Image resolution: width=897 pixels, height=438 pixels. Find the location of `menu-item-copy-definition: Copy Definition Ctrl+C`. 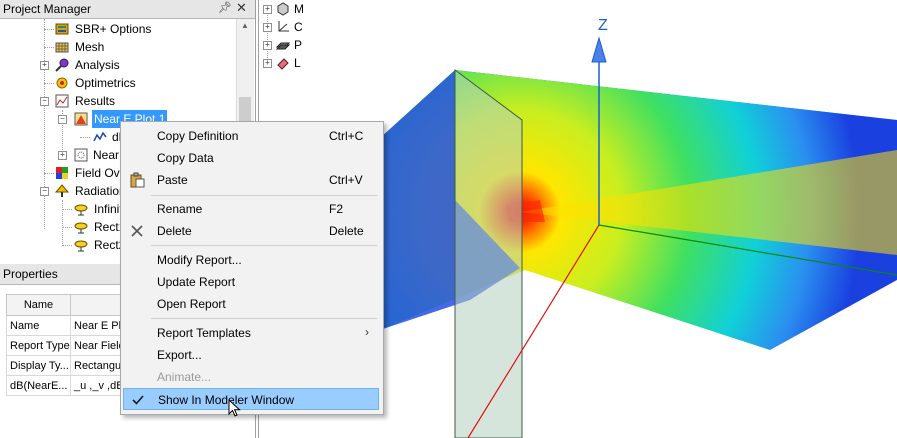

menu-item-copy-definition: Copy Definition Ctrl+C is located at coordinates (251, 136).